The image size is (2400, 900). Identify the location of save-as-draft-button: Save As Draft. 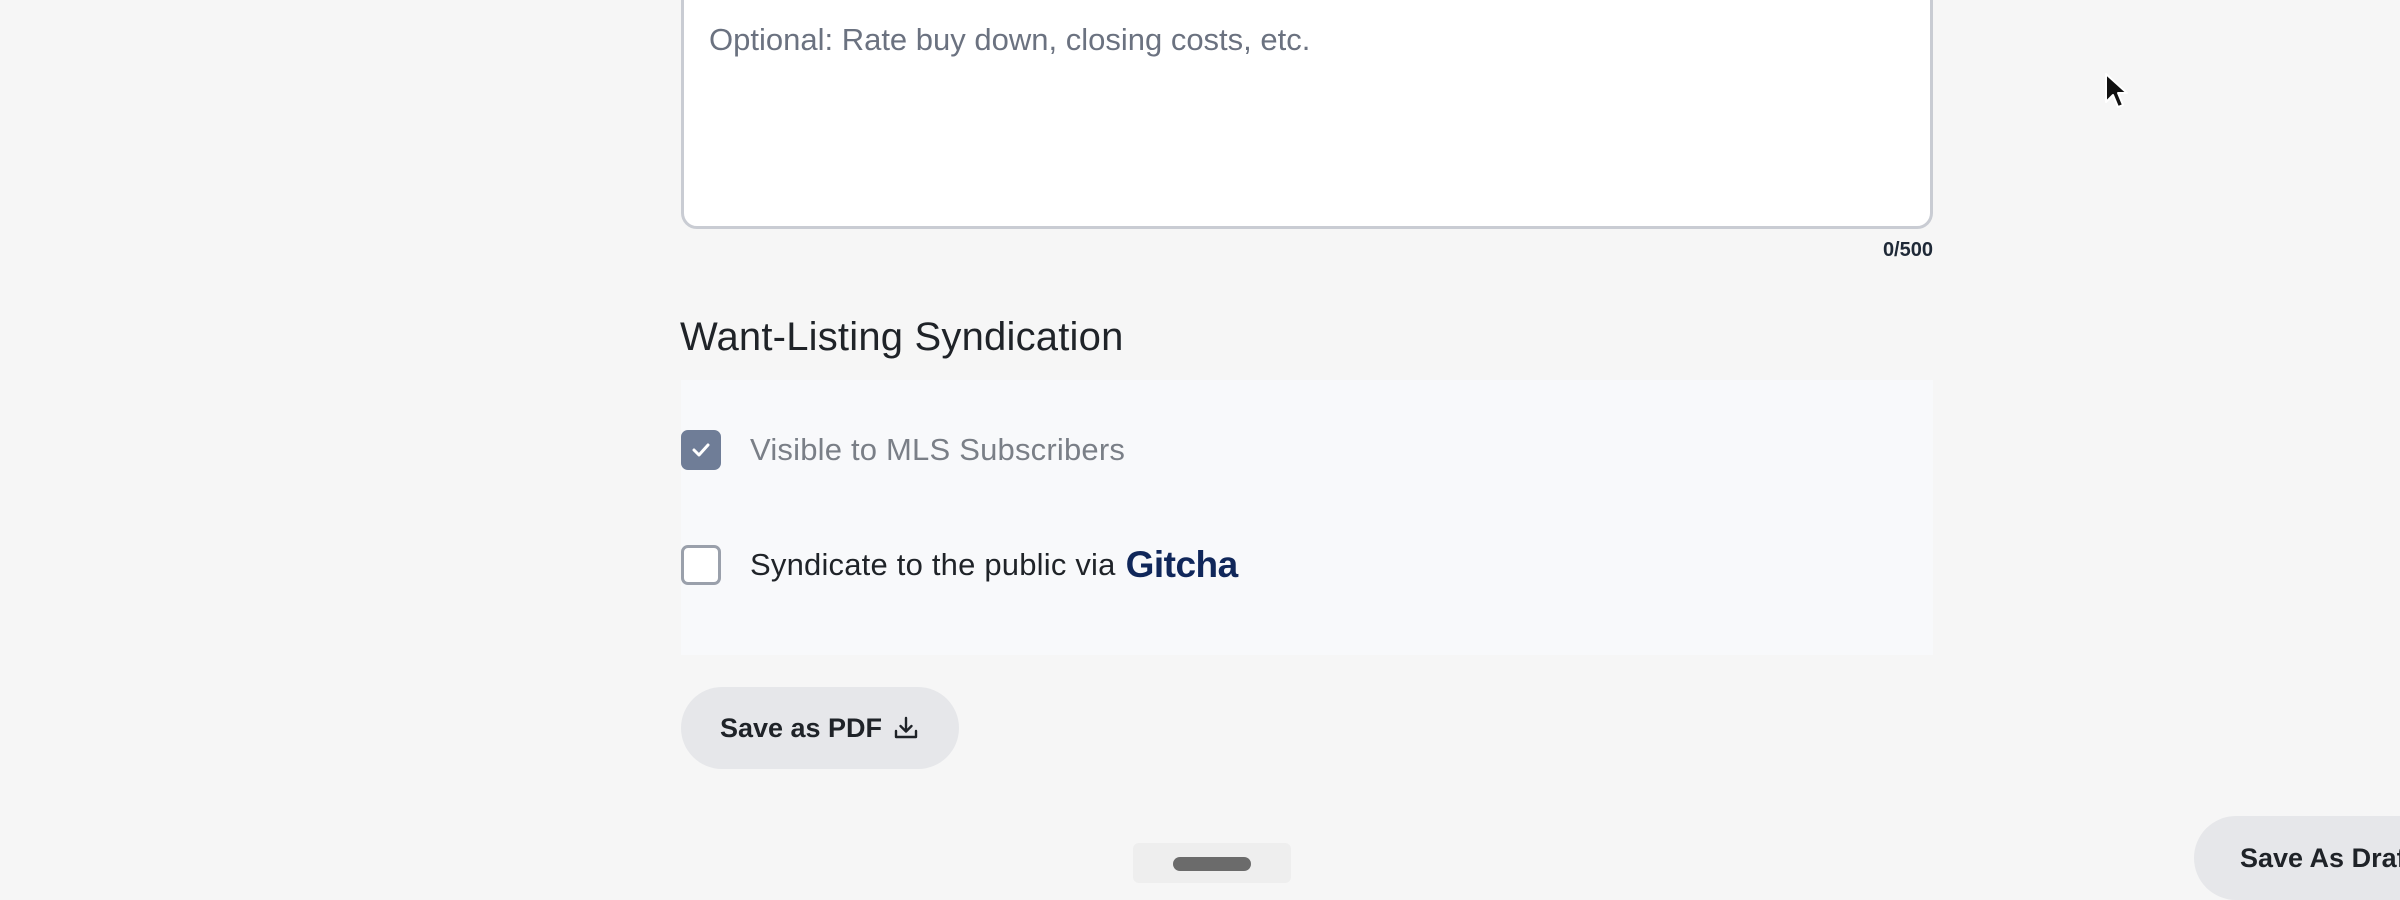
(2297, 858).